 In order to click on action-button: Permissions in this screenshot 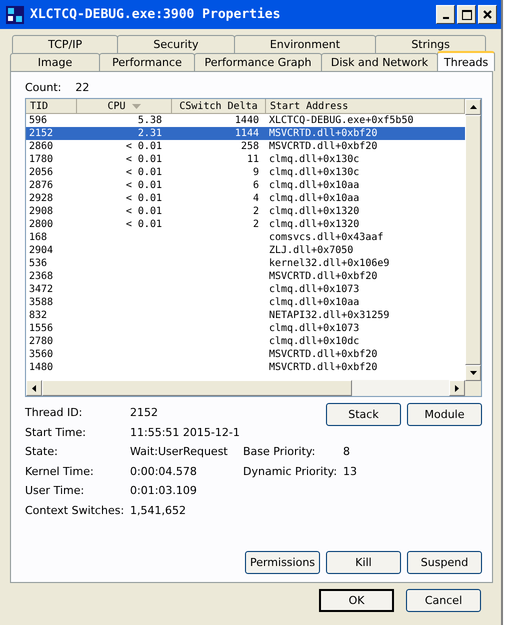, I will do `click(282, 562)`.